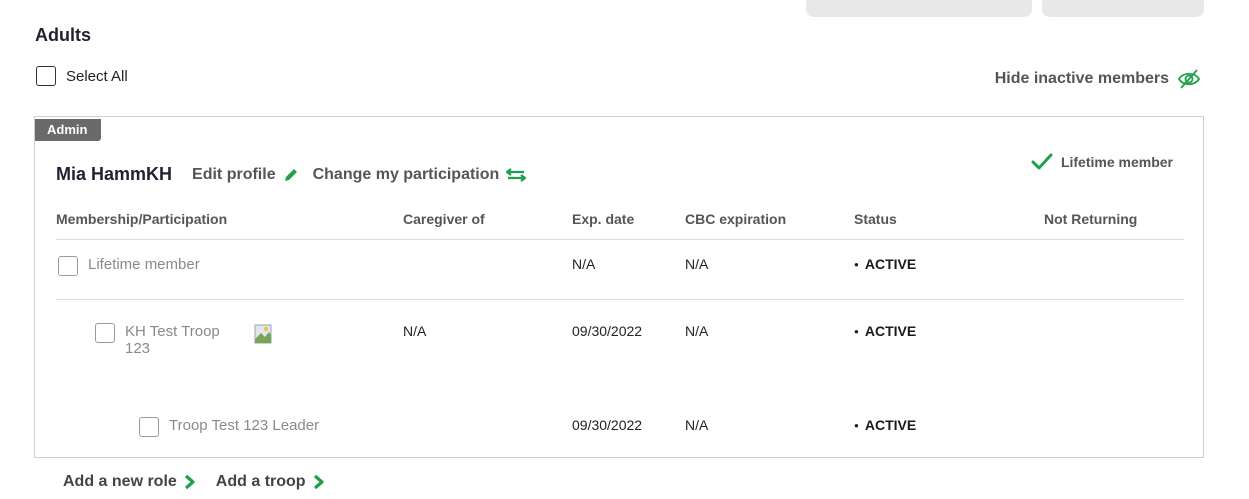  I want to click on hide-inactive-label: Hide inactive members, so click(1081, 78).